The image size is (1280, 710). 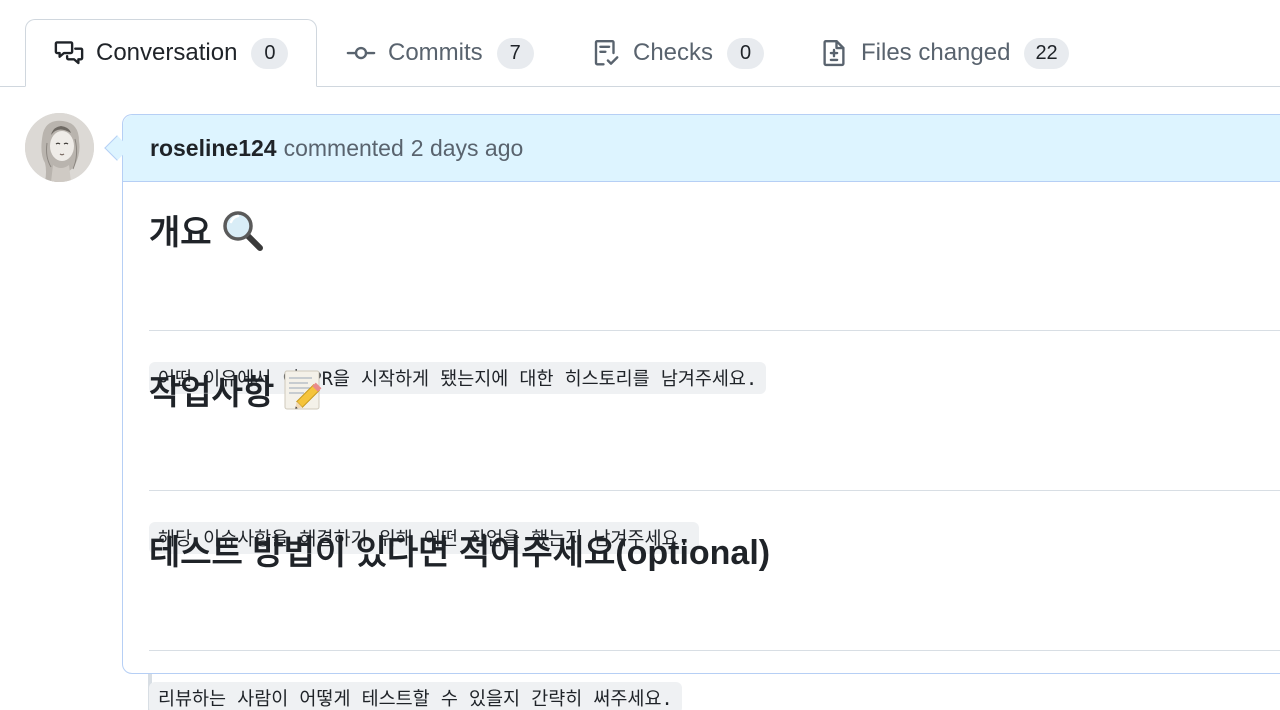 I want to click on tab-checks: Checks 0, so click(x=678, y=53).